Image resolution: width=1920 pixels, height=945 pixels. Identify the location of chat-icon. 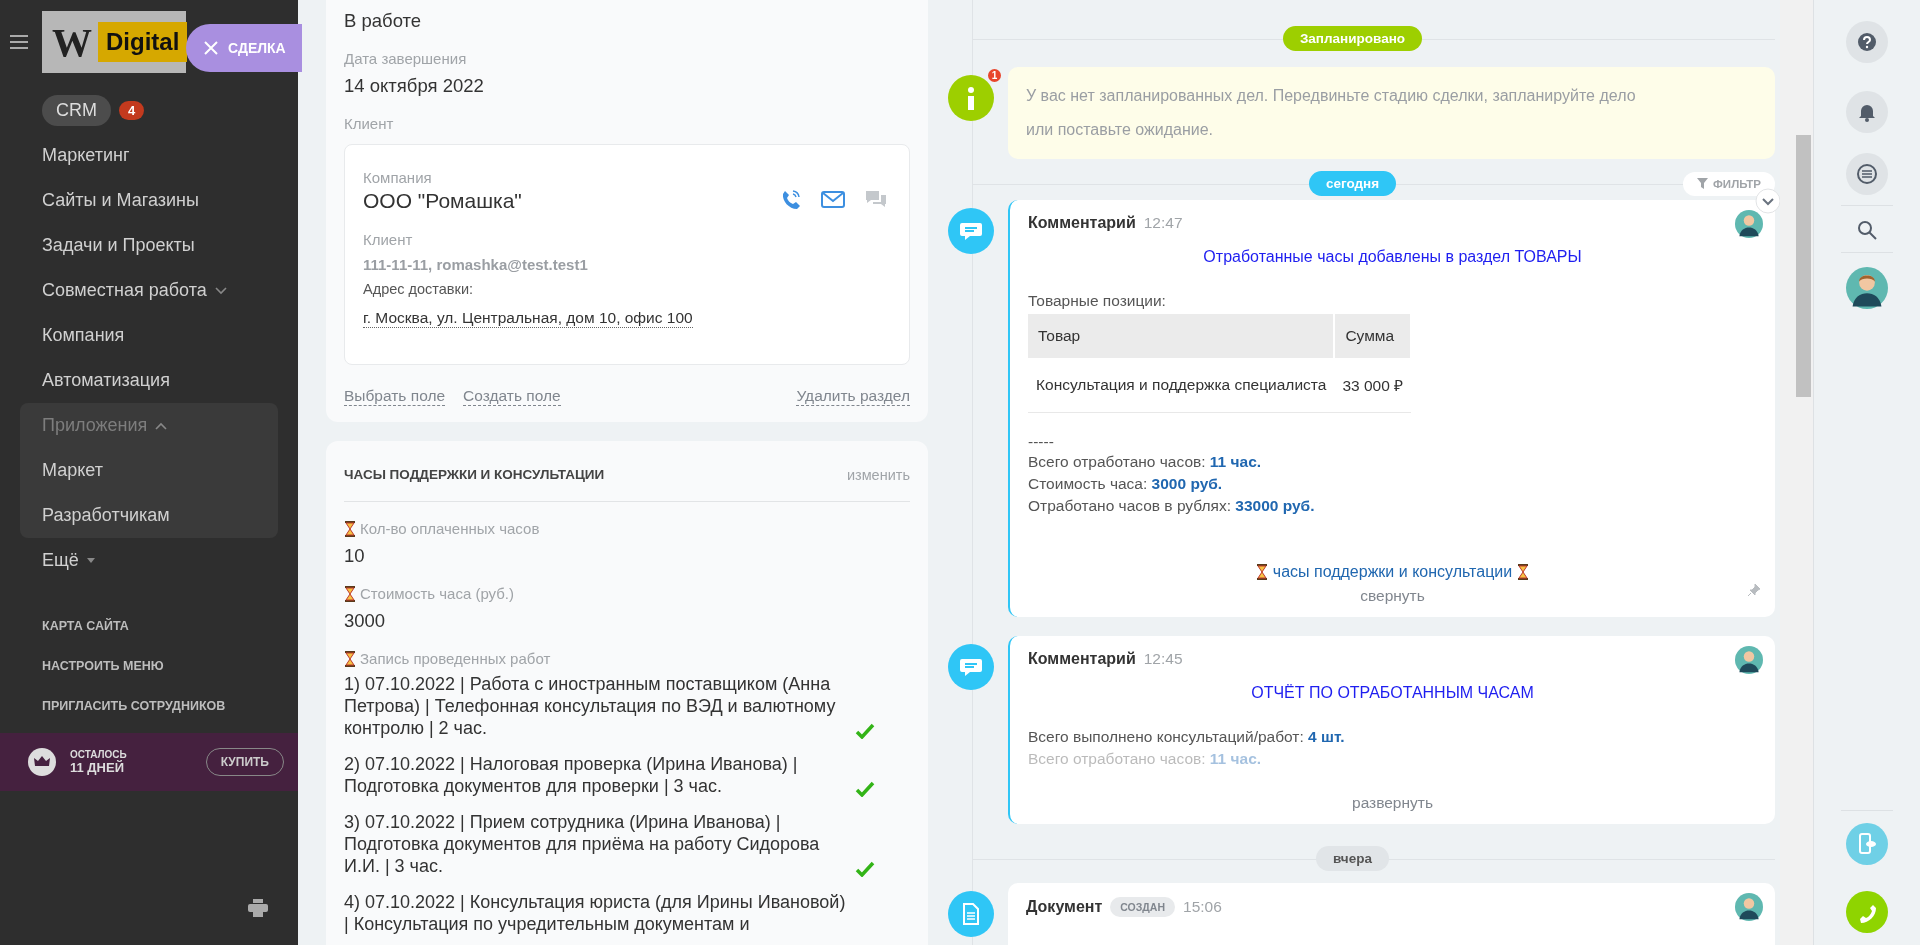
(1867, 174).